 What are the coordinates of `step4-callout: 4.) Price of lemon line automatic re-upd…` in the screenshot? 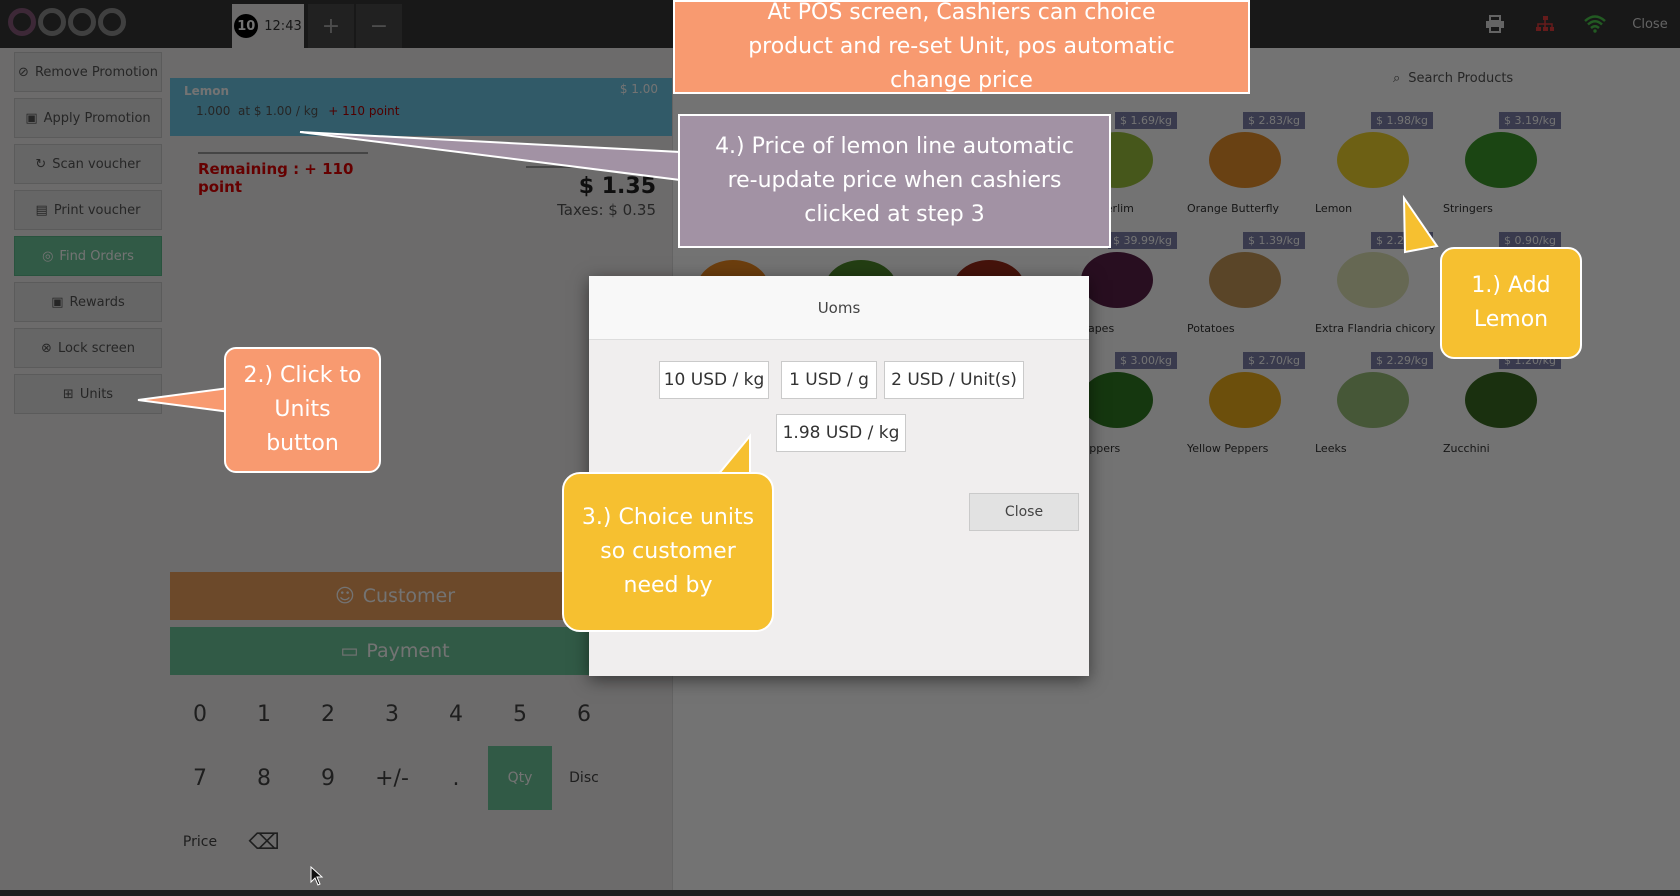 It's located at (894, 181).